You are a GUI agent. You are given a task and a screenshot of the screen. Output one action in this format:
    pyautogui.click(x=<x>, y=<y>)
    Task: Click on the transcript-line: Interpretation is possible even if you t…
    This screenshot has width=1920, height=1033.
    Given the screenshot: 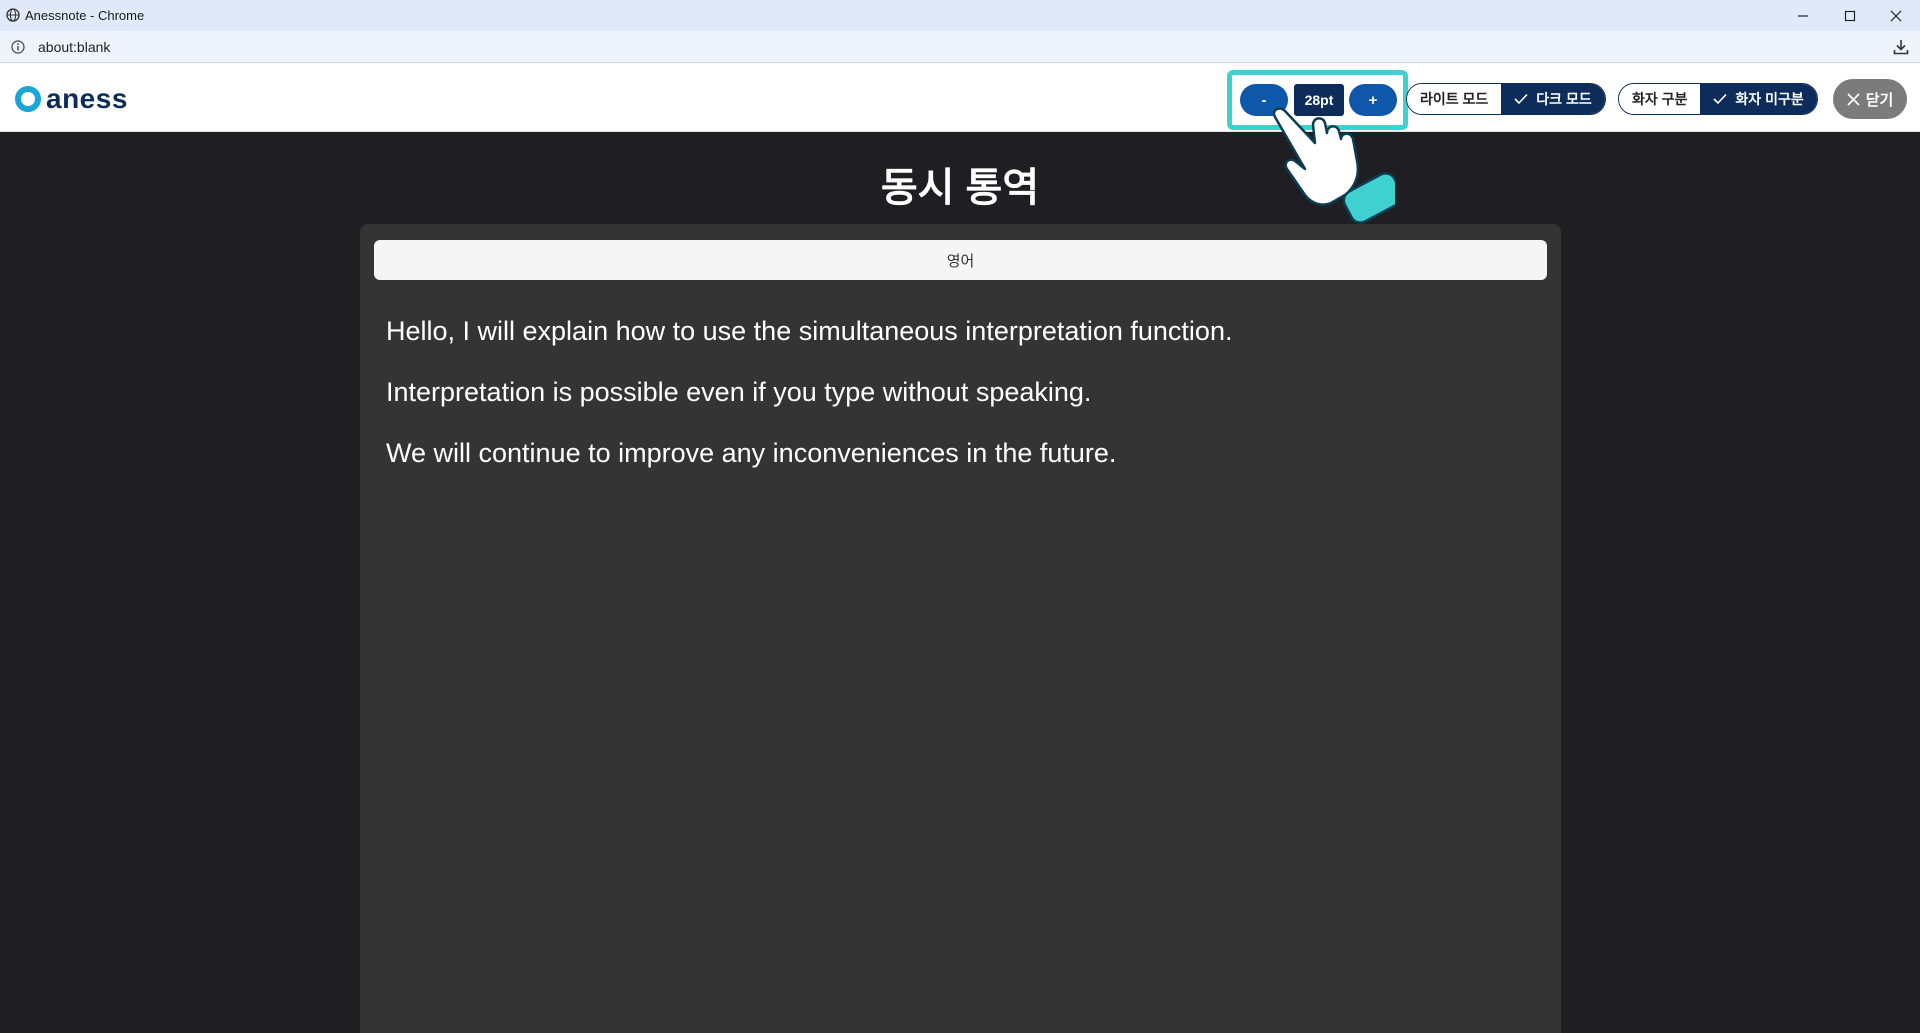 What is the action you would take?
    pyautogui.click(x=739, y=392)
    